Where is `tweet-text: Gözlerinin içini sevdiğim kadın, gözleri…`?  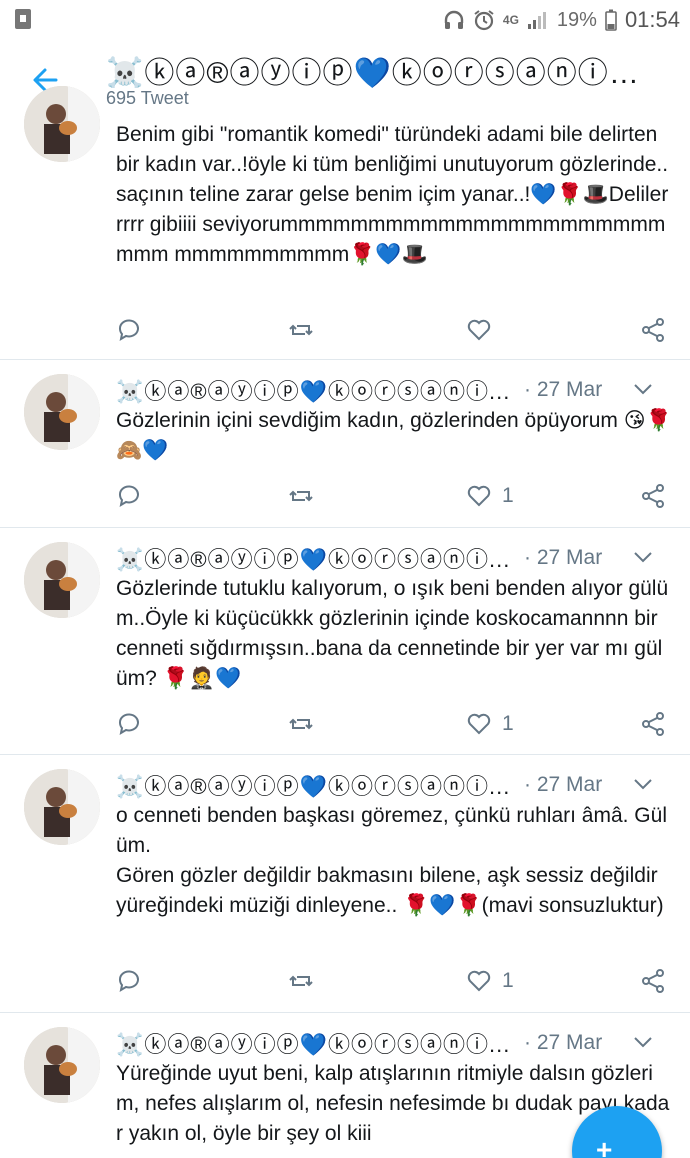 tweet-text: Gözlerinin içini sevdiğim kadın, gözleri… is located at coordinates (394, 435).